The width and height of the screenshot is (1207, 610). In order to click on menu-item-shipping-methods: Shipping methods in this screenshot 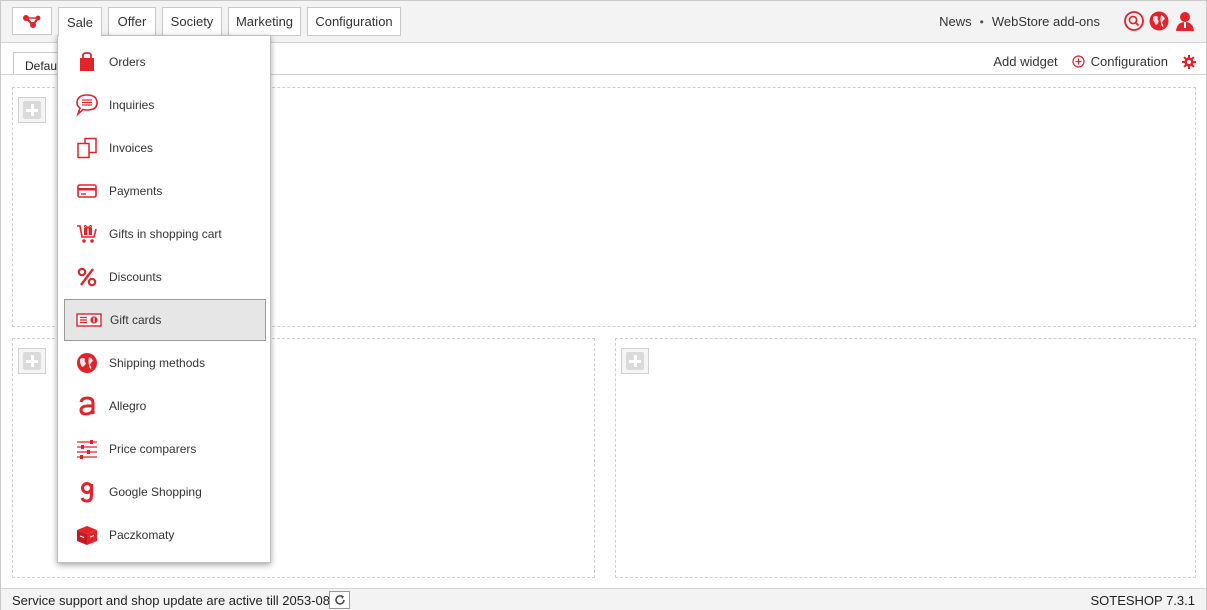, I will do `click(165, 363)`.